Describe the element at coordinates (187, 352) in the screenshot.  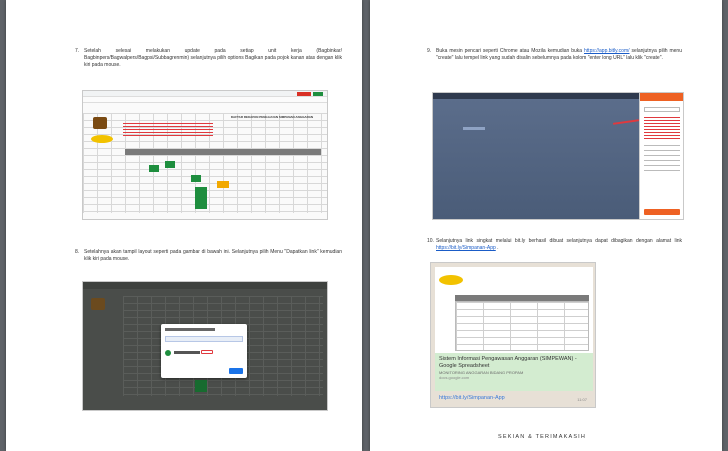
I see `get-link-label` at that location.